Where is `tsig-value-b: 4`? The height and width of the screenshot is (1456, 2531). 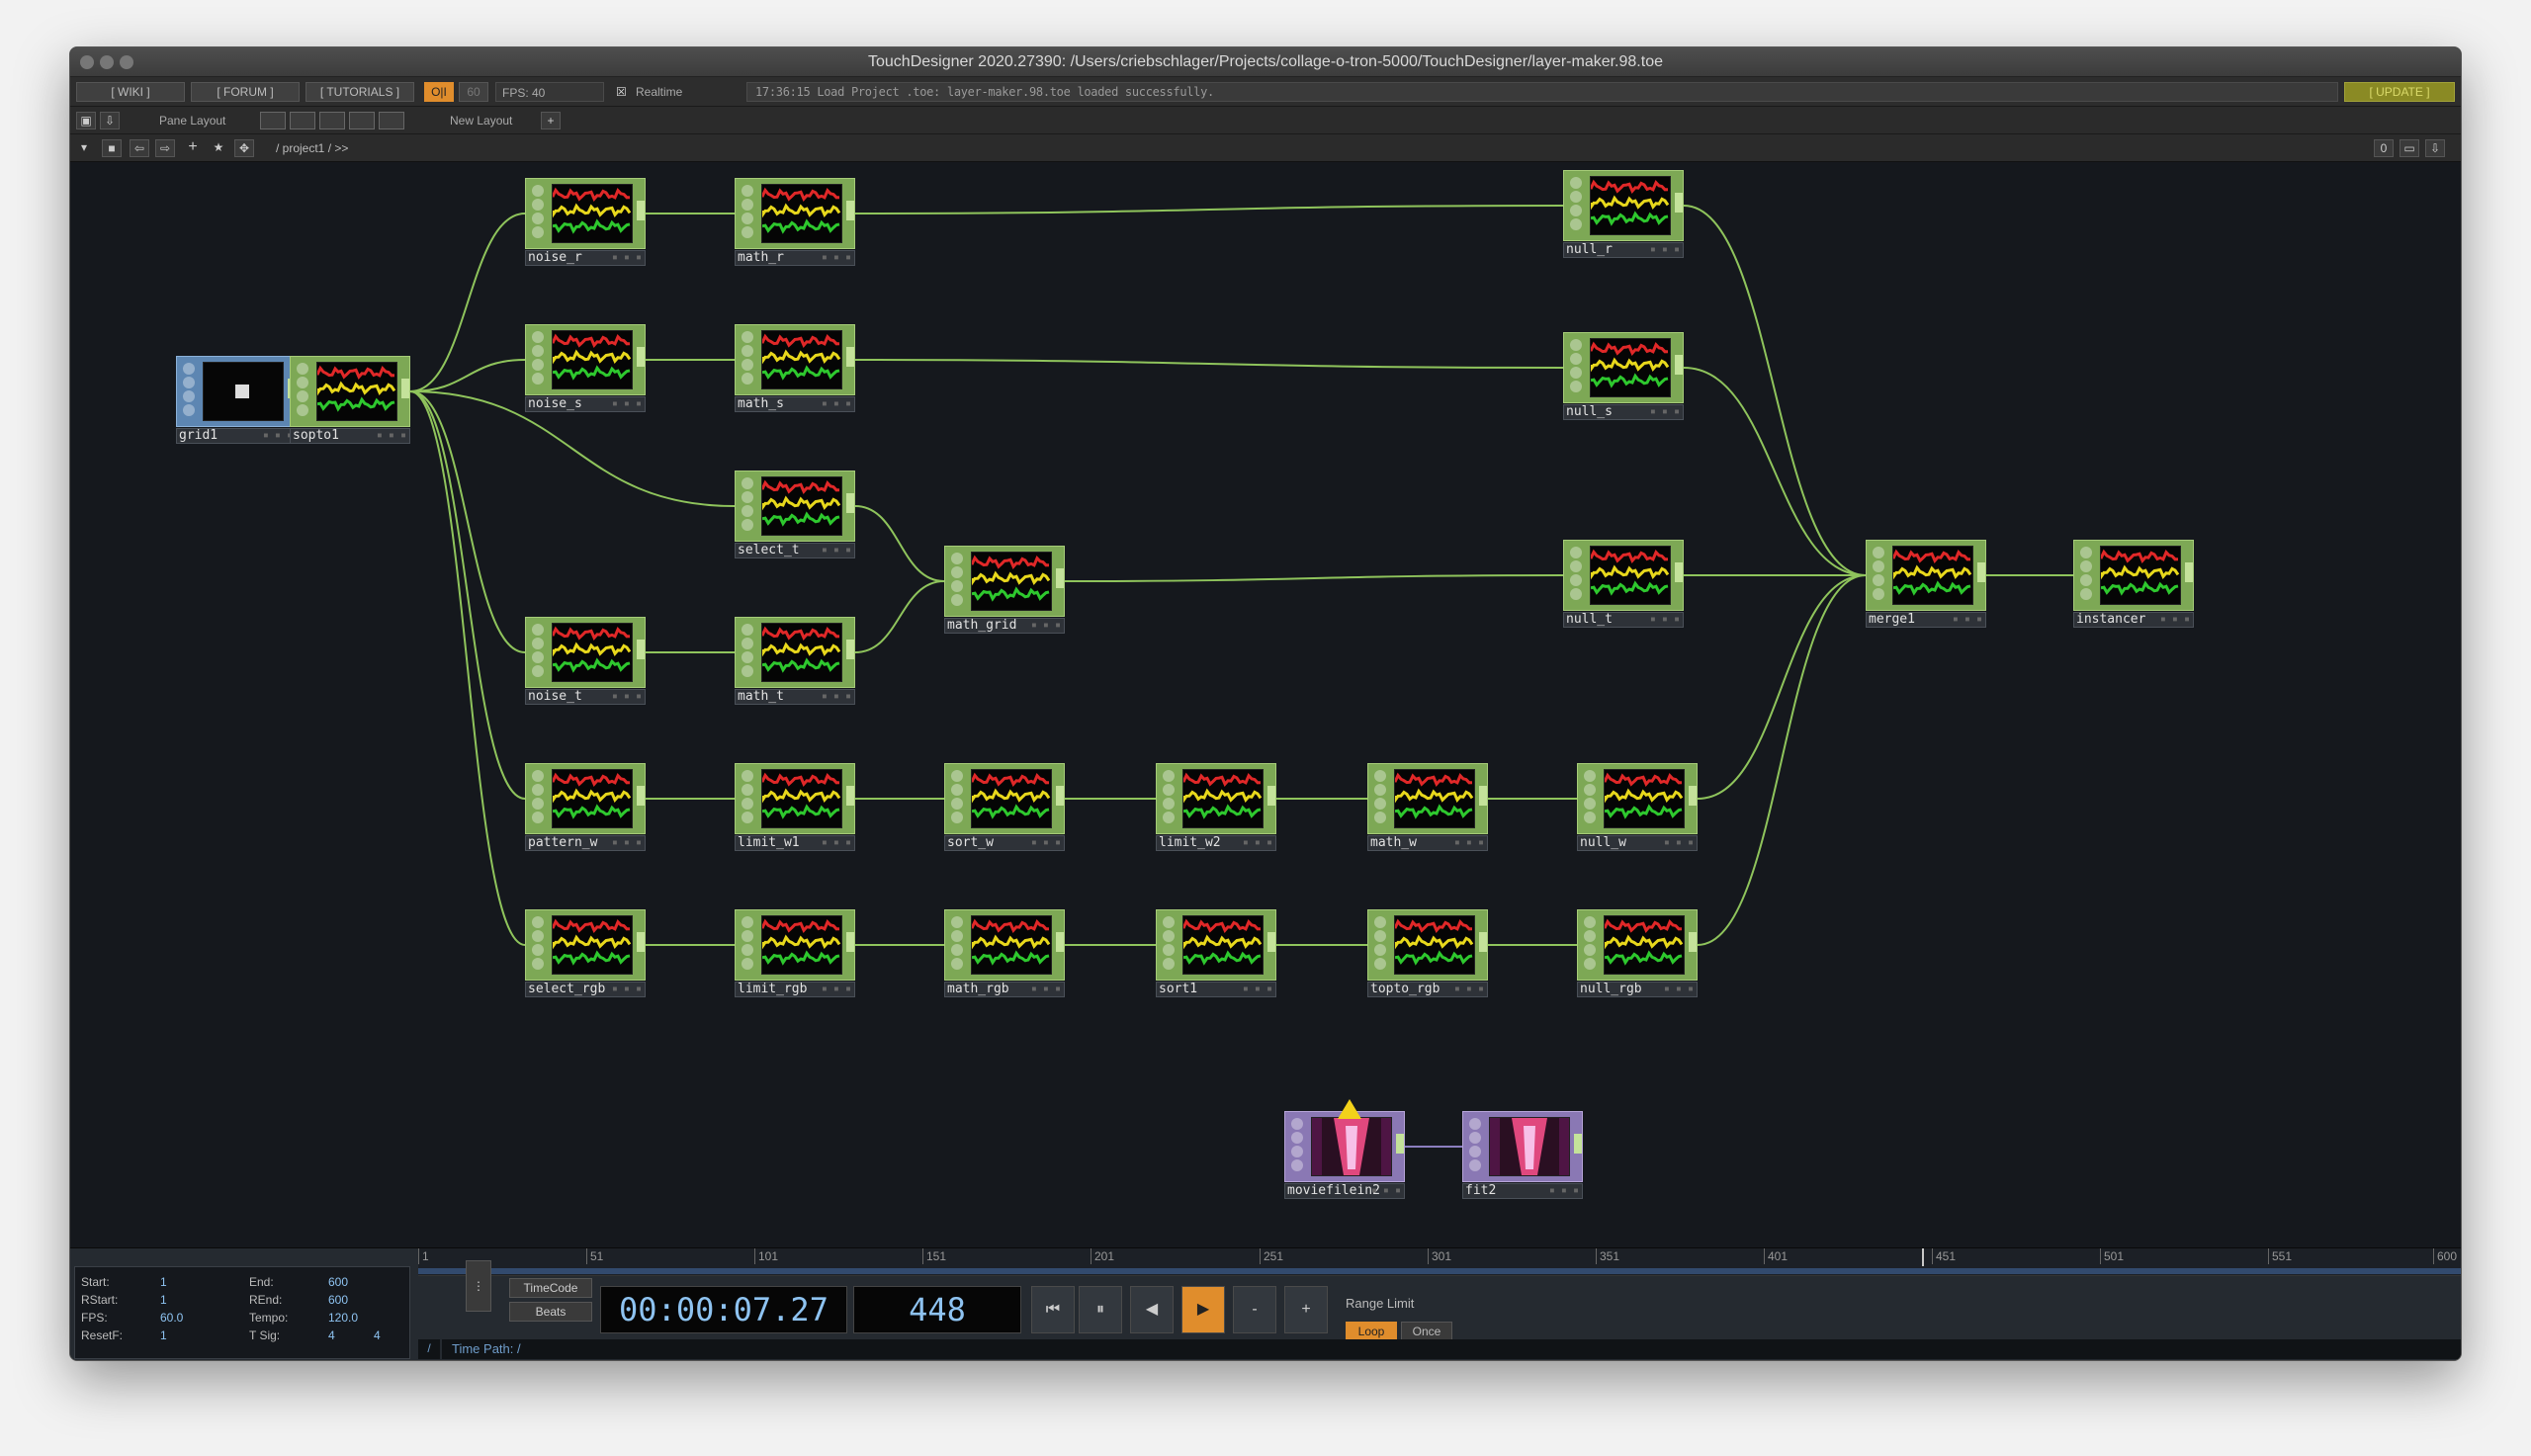
tsig-value-b: 4 is located at coordinates (378, 1335).